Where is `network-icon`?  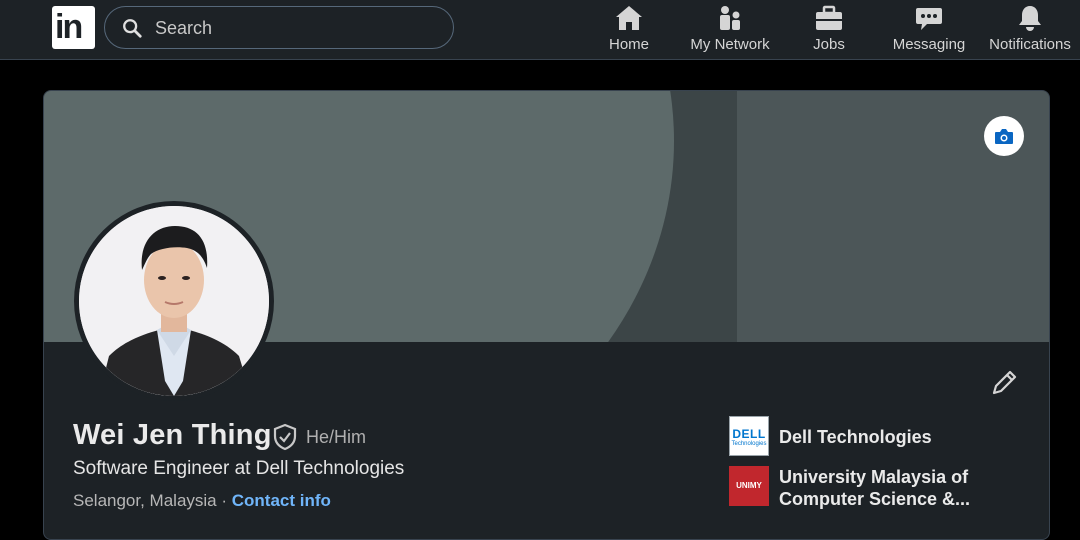 network-icon is located at coordinates (730, 18).